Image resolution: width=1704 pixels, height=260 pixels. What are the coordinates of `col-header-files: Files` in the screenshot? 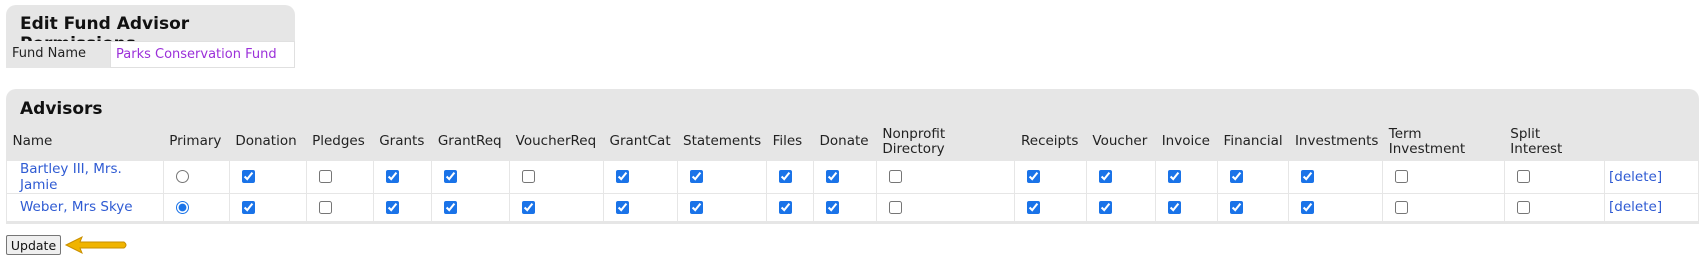 It's located at (787, 141).